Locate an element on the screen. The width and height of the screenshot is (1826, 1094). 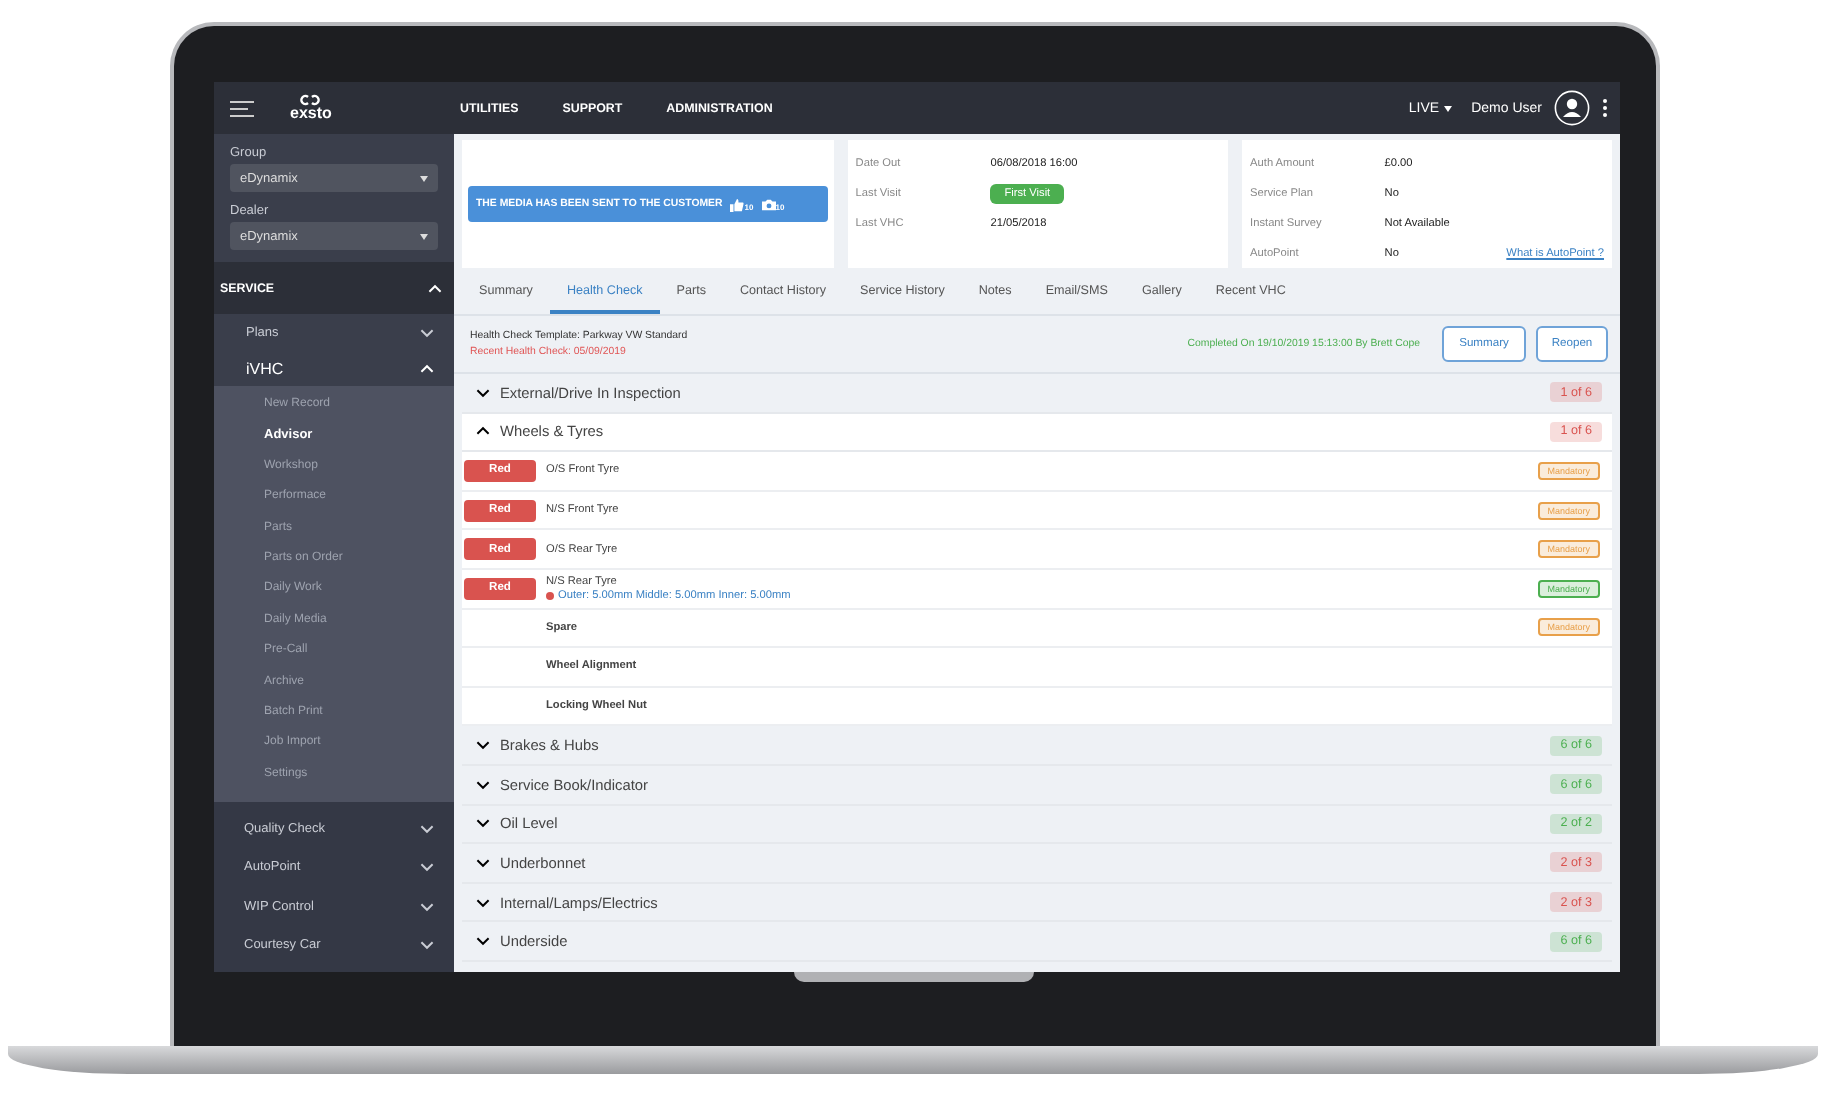
user-avatar-icon is located at coordinates (1572, 108).